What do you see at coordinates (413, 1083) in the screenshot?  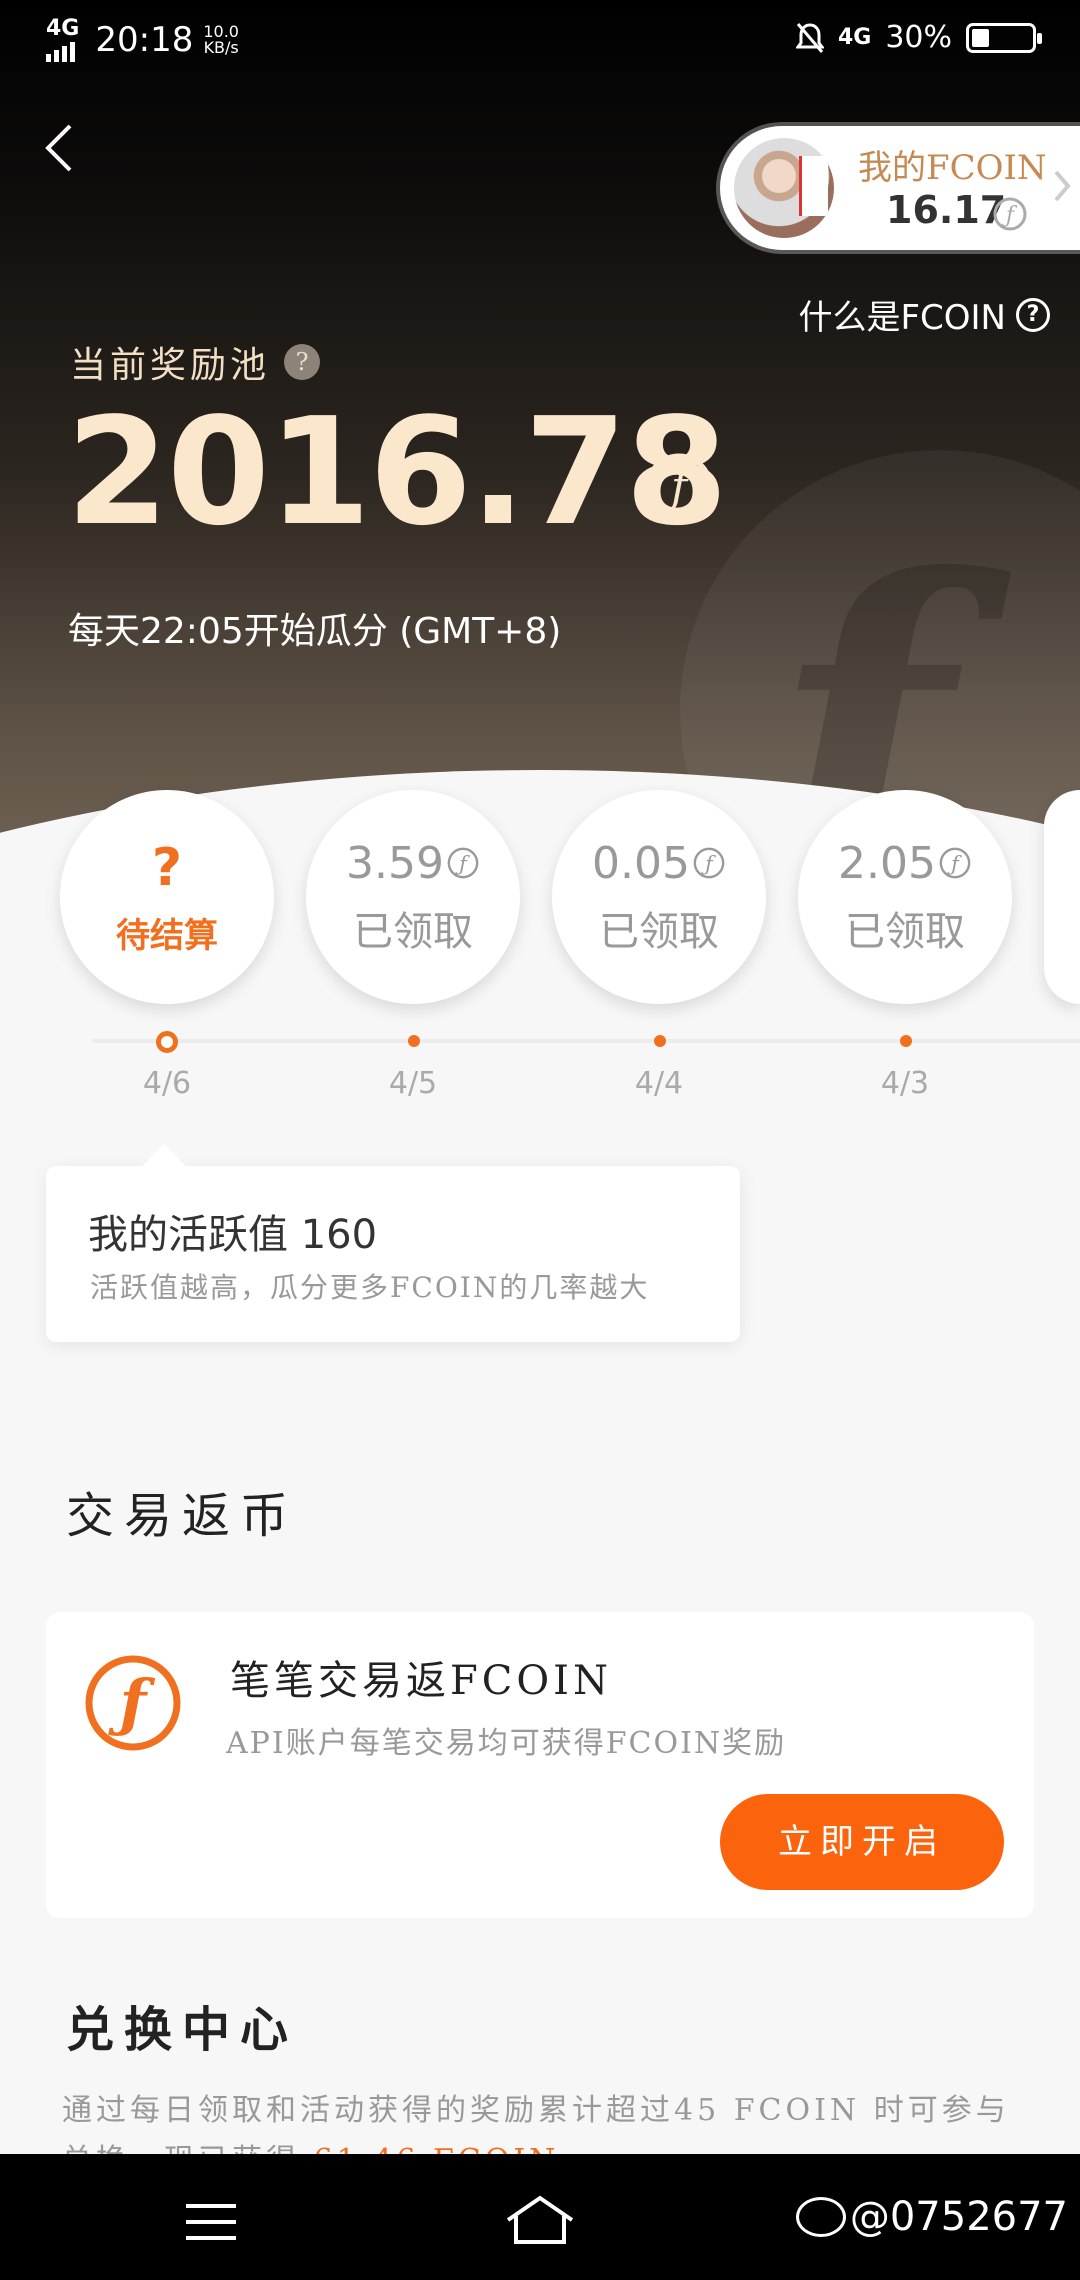 I see `day-date: 4/5` at bounding box center [413, 1083].